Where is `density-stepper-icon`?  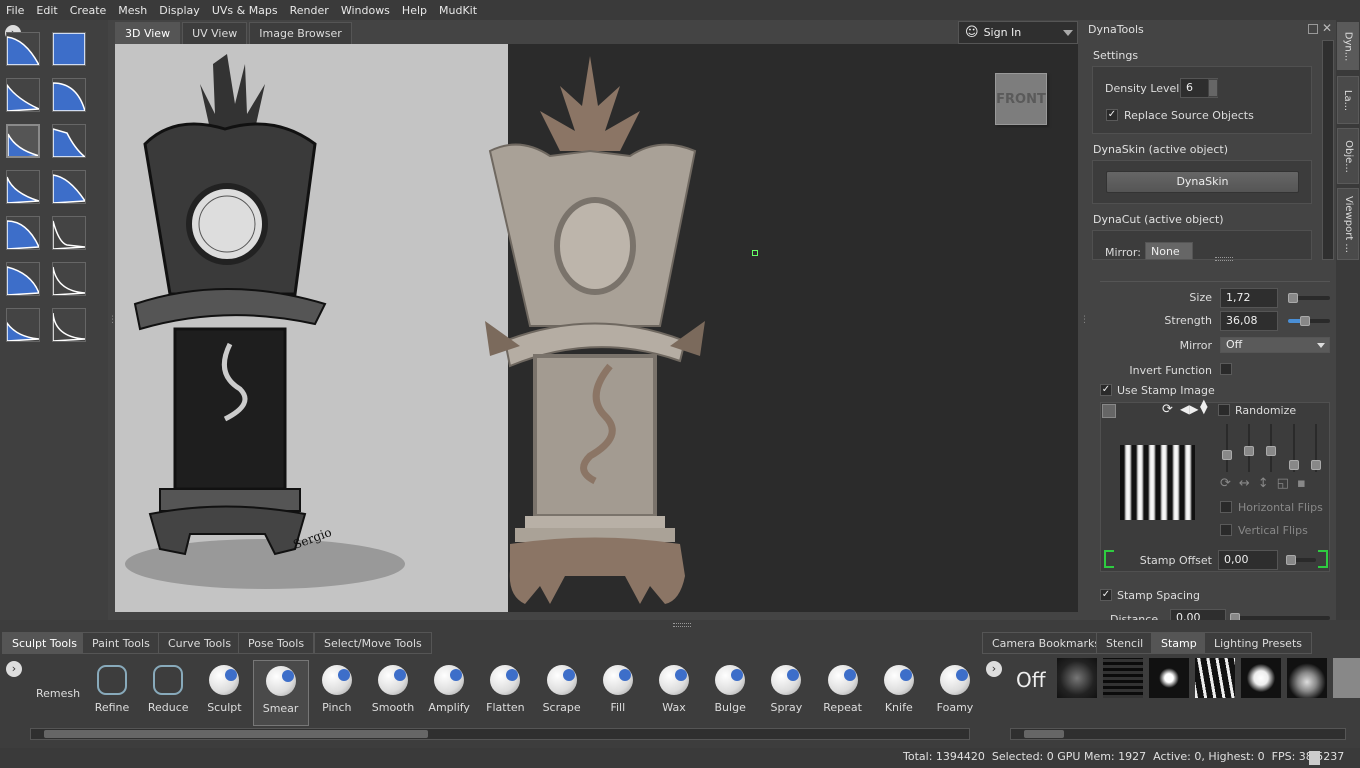 density-stepper-icon is located at coordinates (1213, 88).